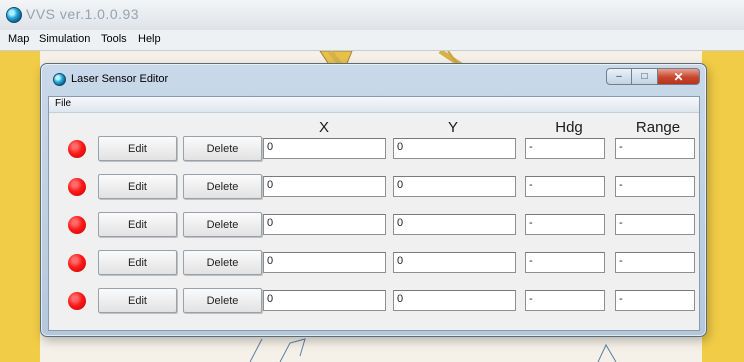  Describe the element at coordinates (59, 79) in the screenshot. I see `dialog-globe-icon` at that location.